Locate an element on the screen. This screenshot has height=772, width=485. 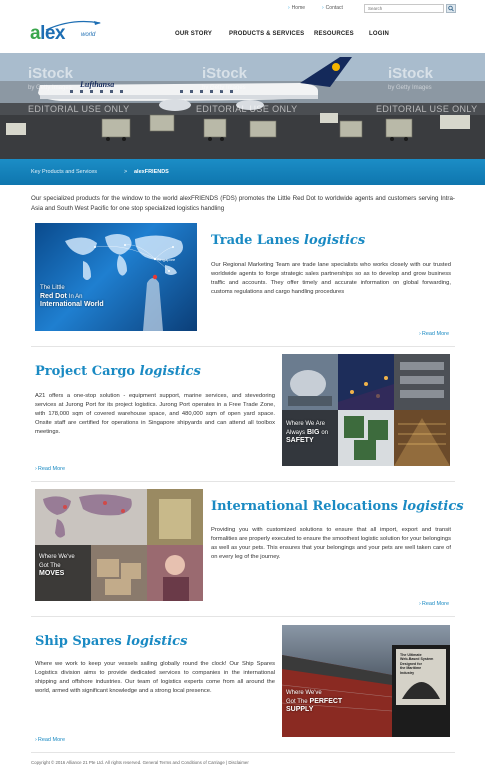
utility-bar: › Home › Contact is located at coordinates (242, 9).